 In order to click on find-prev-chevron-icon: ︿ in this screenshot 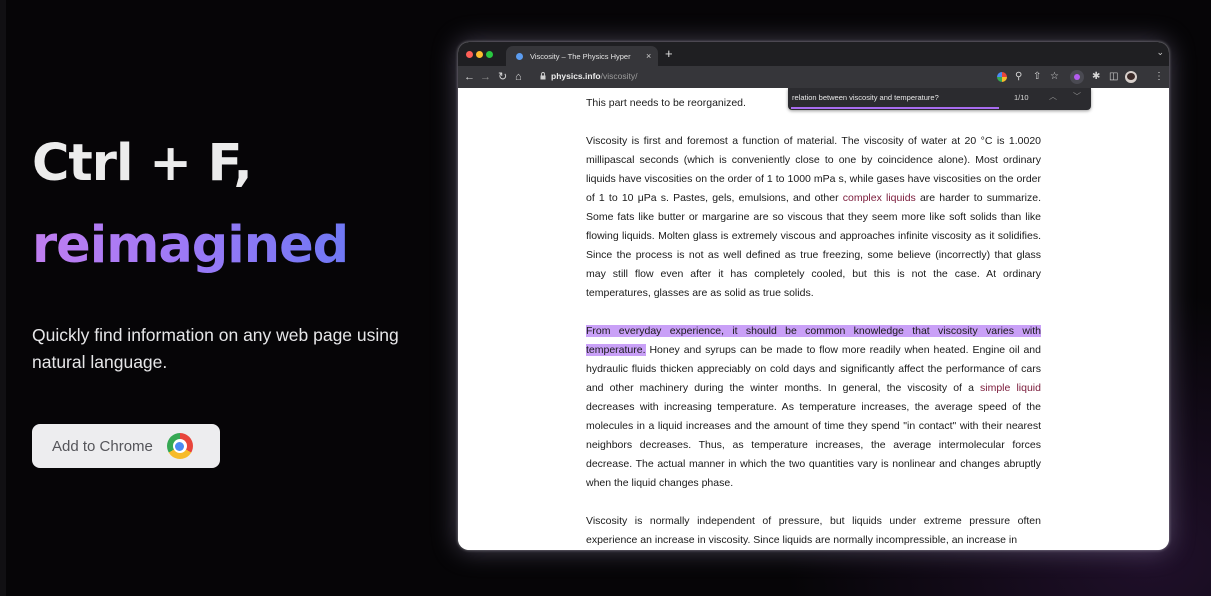, I will do `click(1053, 96)`.